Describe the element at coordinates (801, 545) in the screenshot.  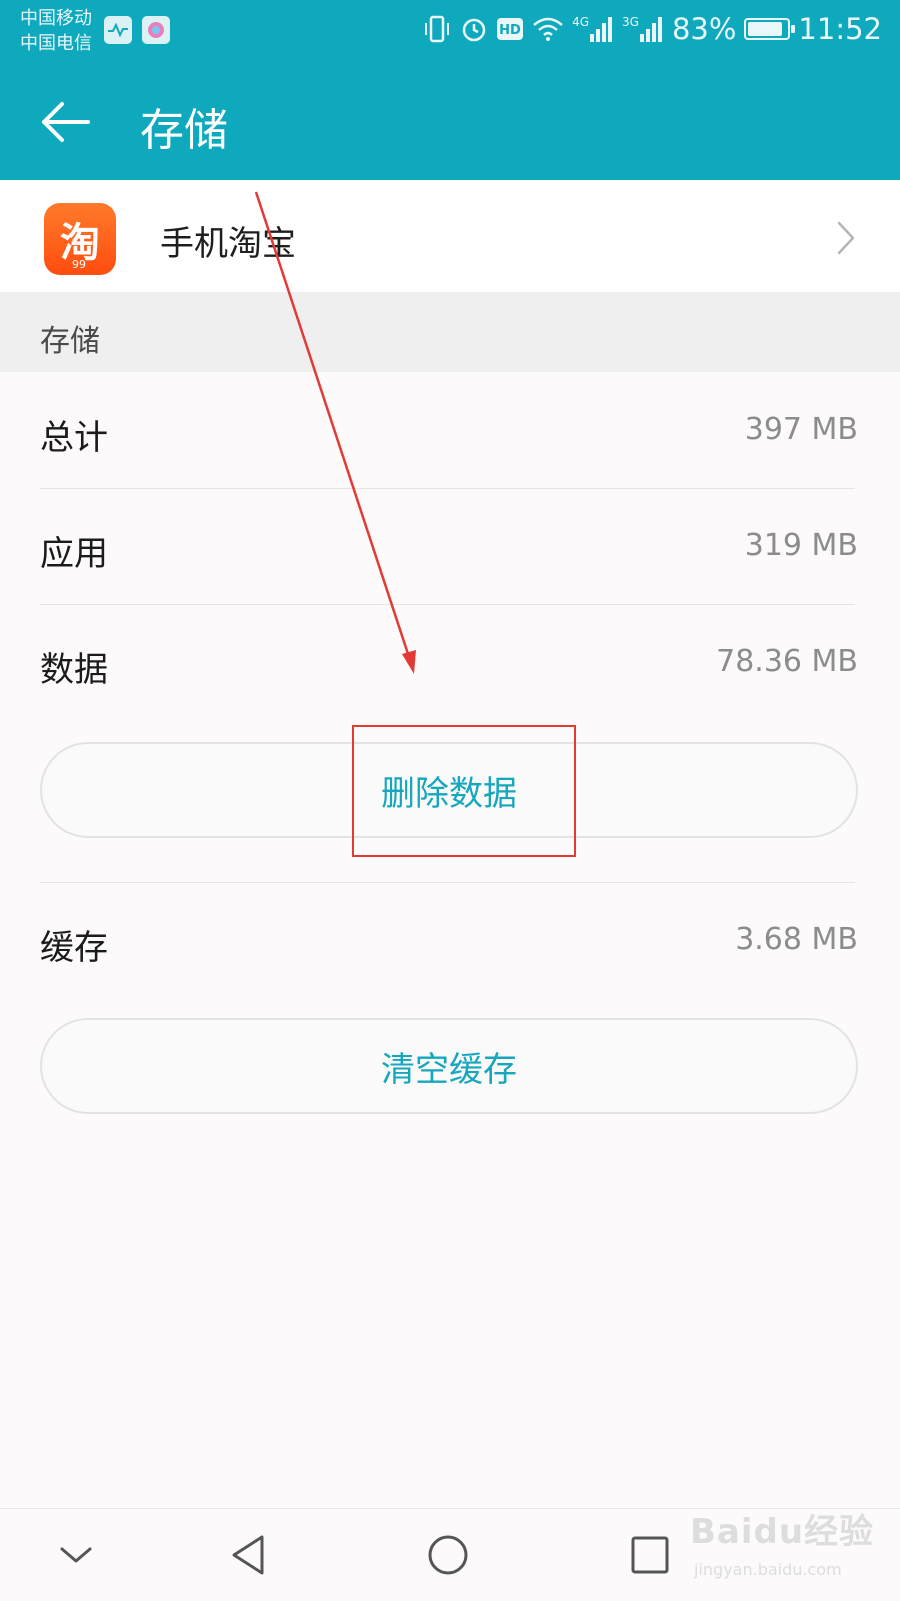
I see `app-value: 319 MB` at that location.